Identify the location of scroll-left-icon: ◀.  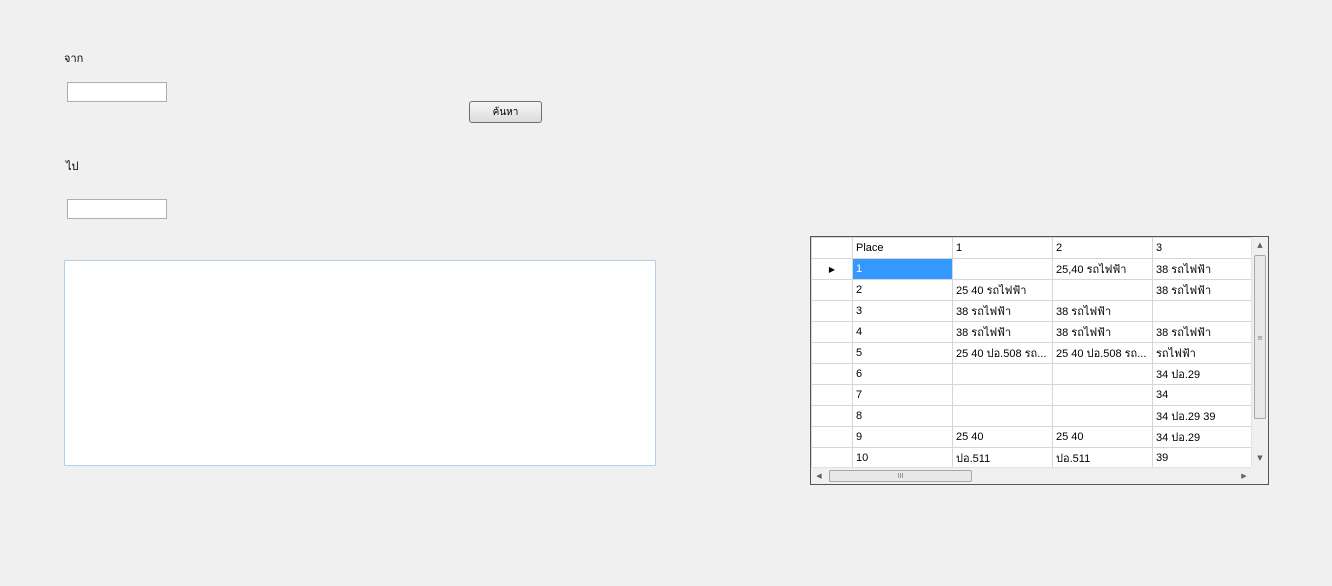
(819, 476).